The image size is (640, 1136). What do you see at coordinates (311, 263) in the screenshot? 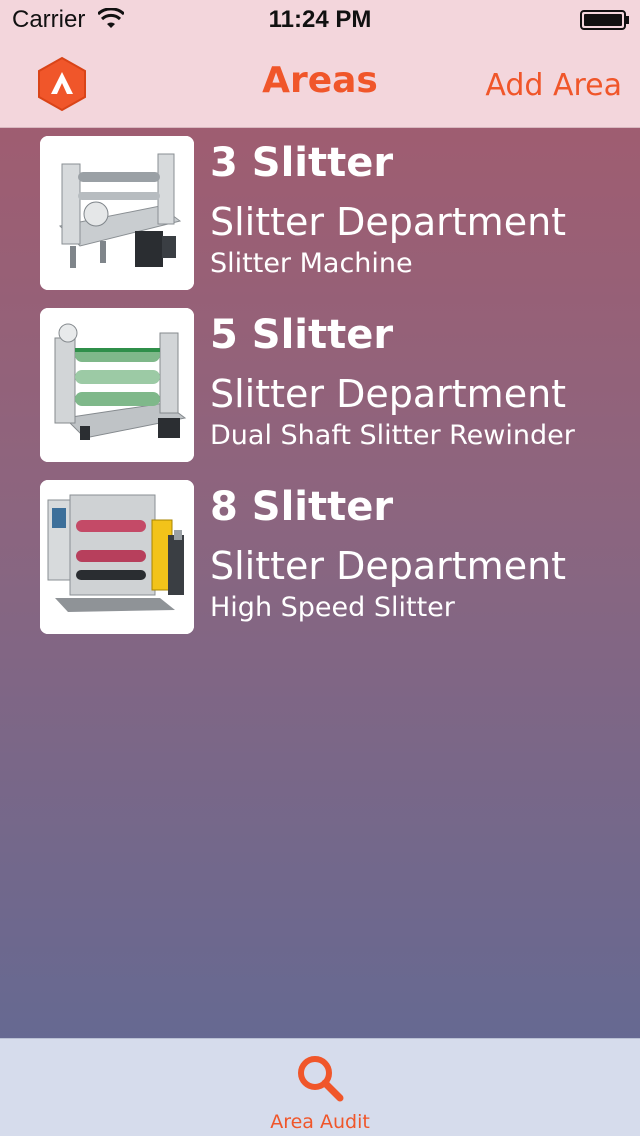
I see `area-description: Slitter Machine` at bounding box center [311, 263].